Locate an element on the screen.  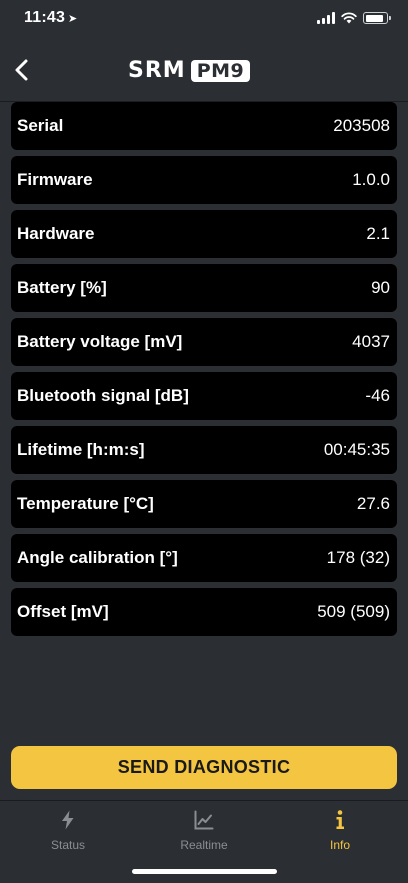
header: SRM PM9 is located at coordinates (204, 70).